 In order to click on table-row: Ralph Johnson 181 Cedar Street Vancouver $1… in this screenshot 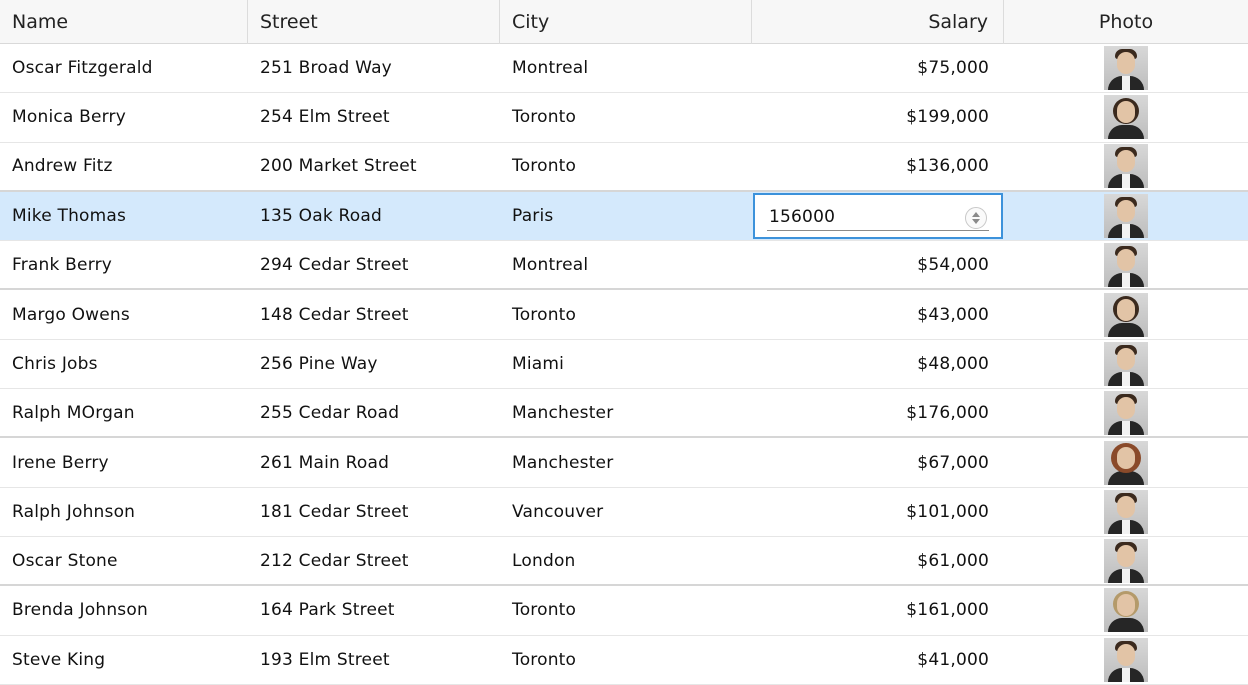, I will do `click(624, 512)`.